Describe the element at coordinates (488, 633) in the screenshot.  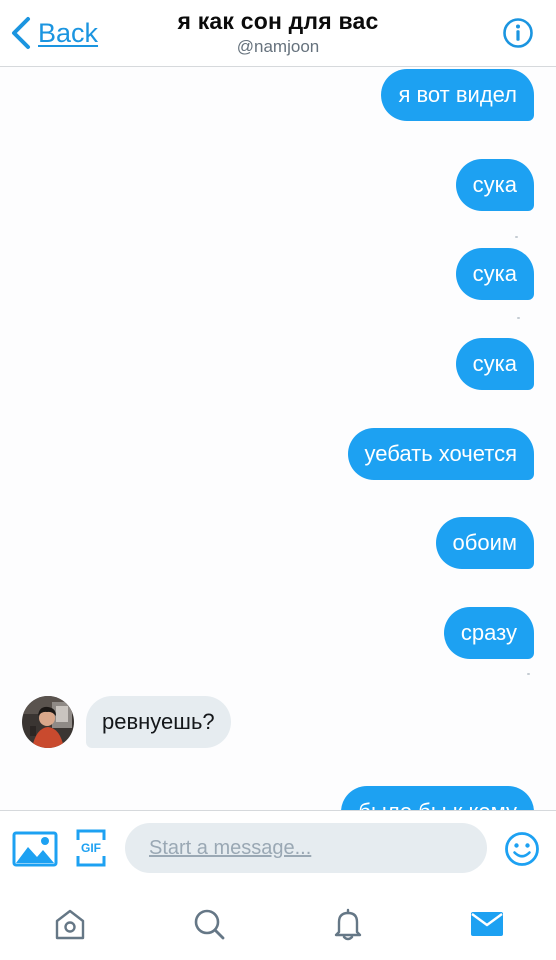
I see `message-bubble-outgoing: сразу` at that location.